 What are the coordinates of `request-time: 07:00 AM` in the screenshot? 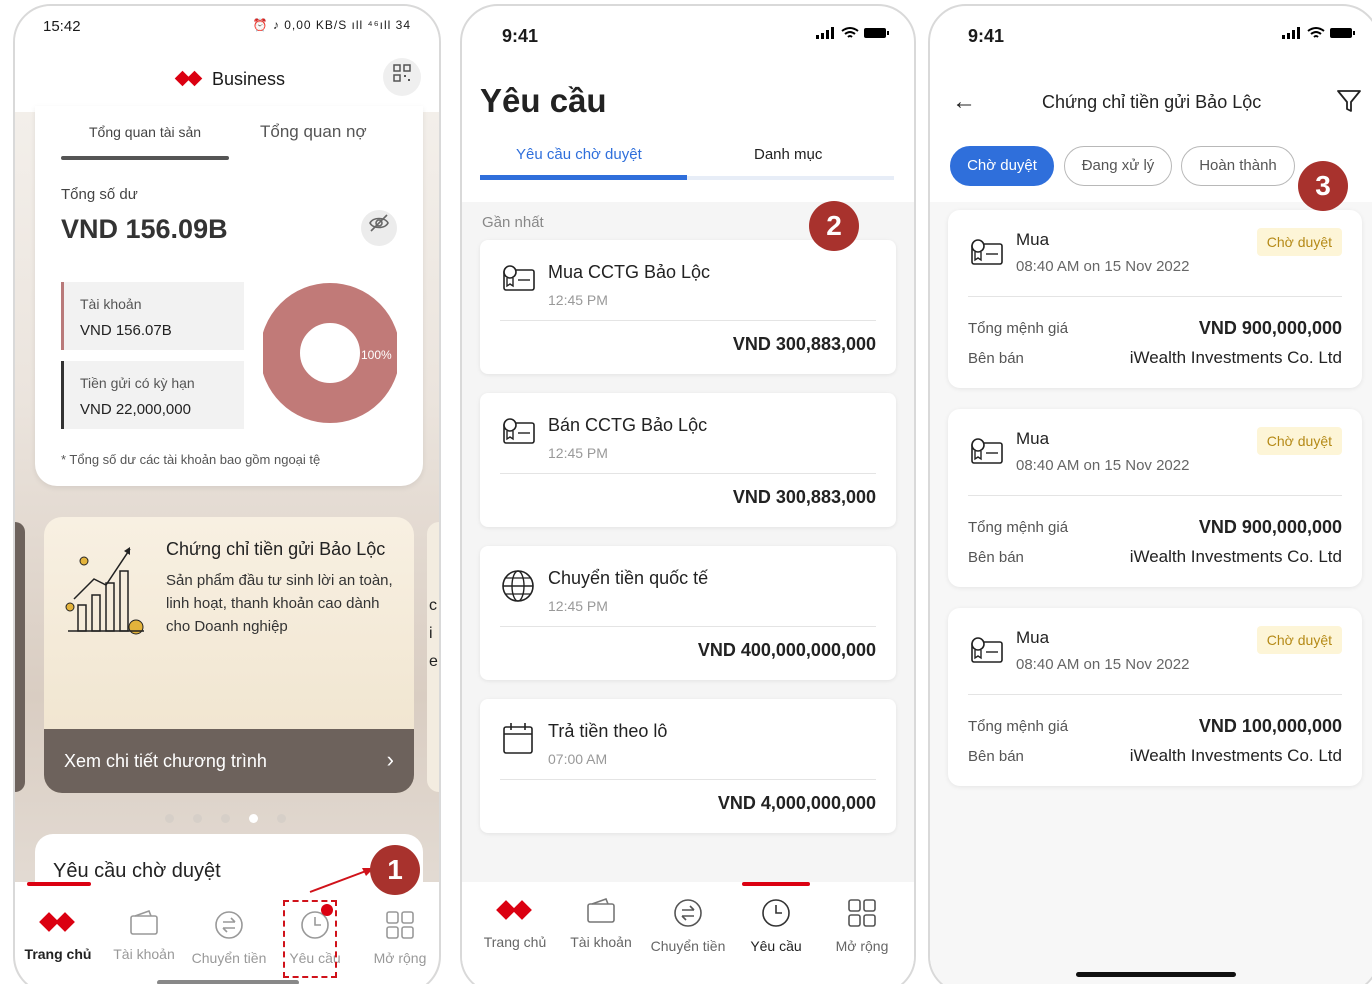 It's located at (578, 759).